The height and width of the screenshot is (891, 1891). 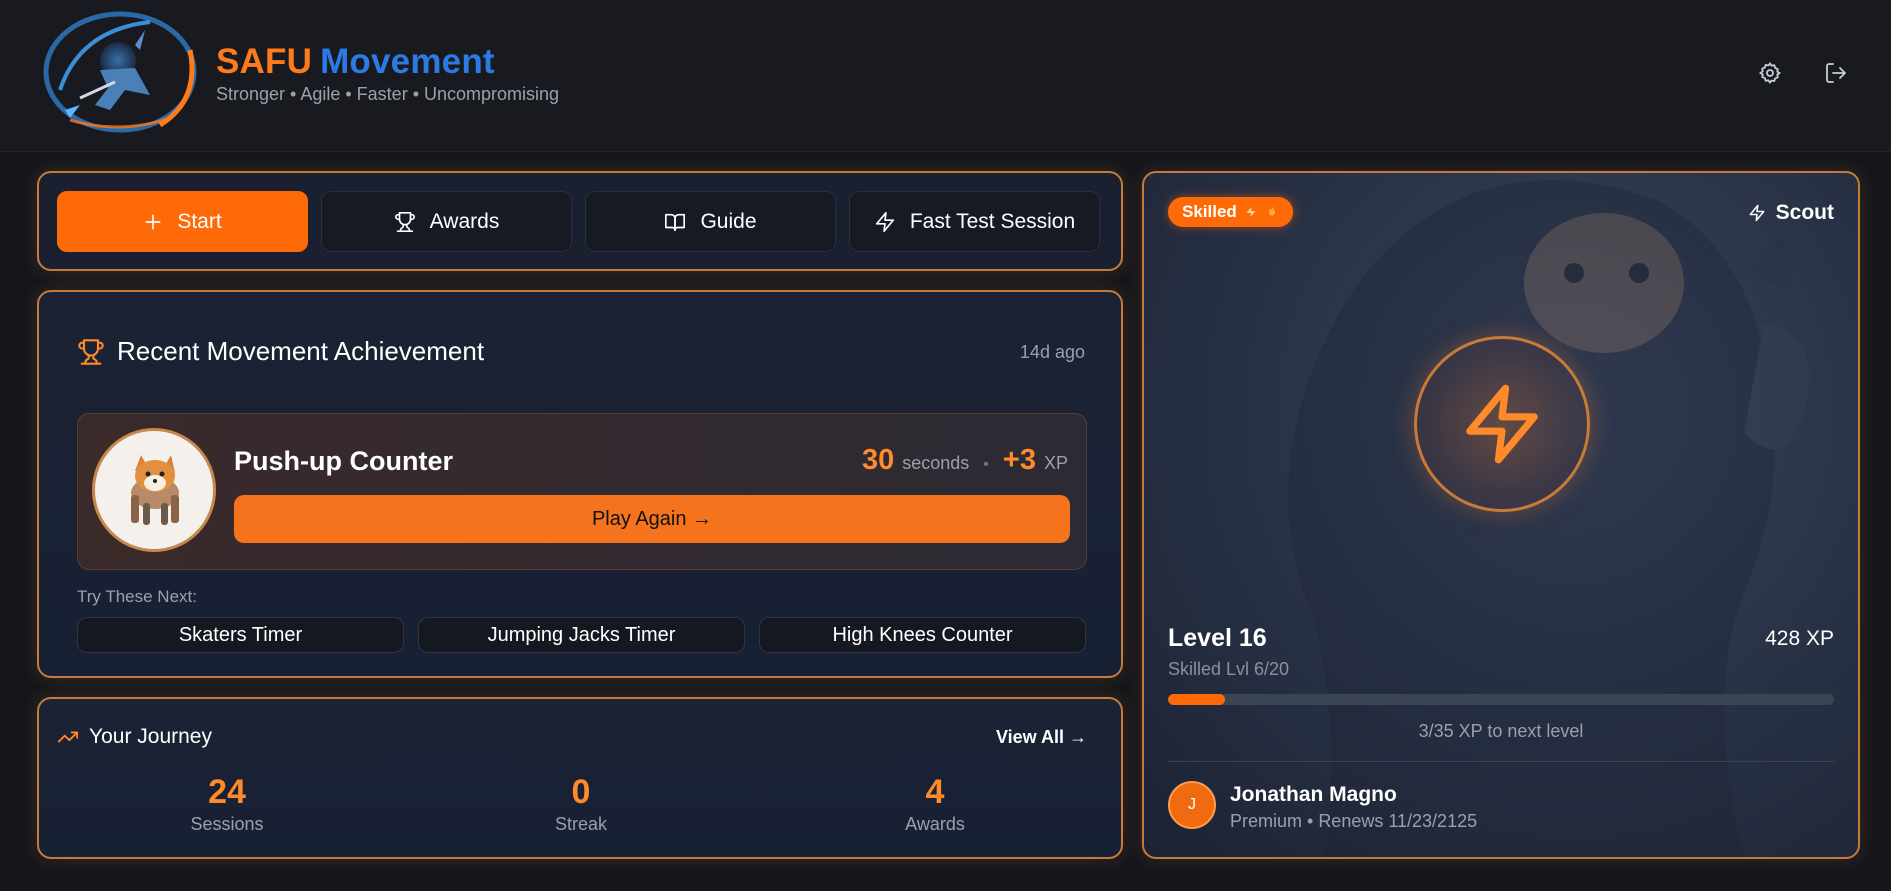 I want to click on journey-header: Your Journey, so click(x=134, y=737).